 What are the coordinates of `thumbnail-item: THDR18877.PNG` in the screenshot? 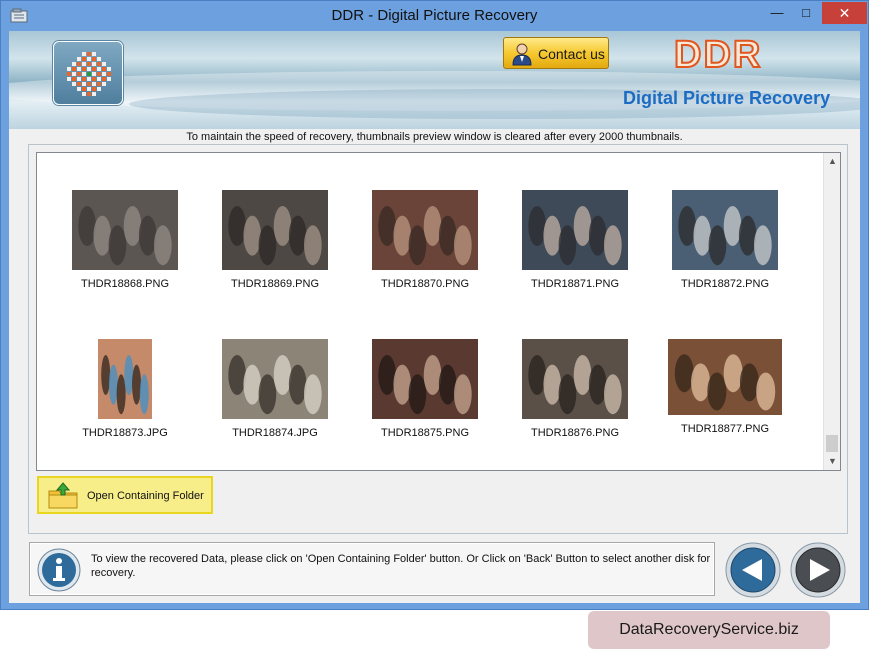 It's located at (725, 387).